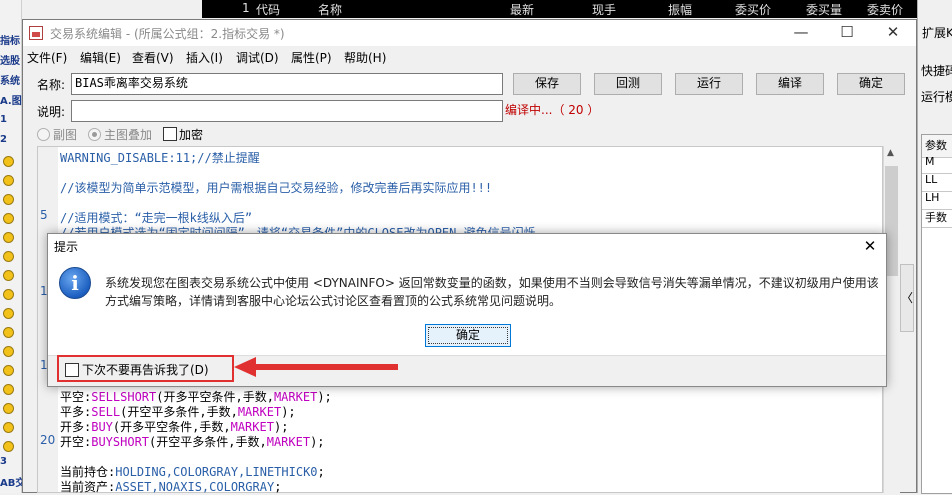  Describe the element at coordinates (936, 314) in the screenshot. I see `params-table: 参数 M LL LH 手数` at that location.